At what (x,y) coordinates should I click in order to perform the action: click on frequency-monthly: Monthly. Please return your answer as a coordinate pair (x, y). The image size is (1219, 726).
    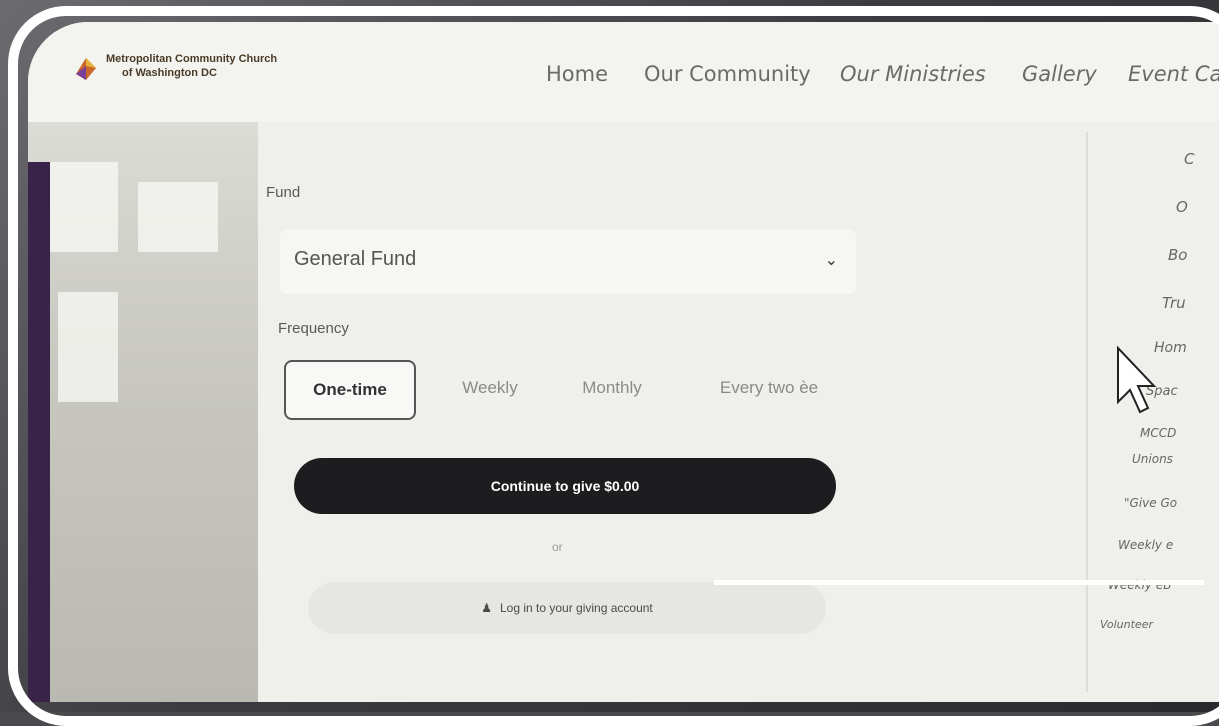
    Looking at the image, I should click on (612, 388).